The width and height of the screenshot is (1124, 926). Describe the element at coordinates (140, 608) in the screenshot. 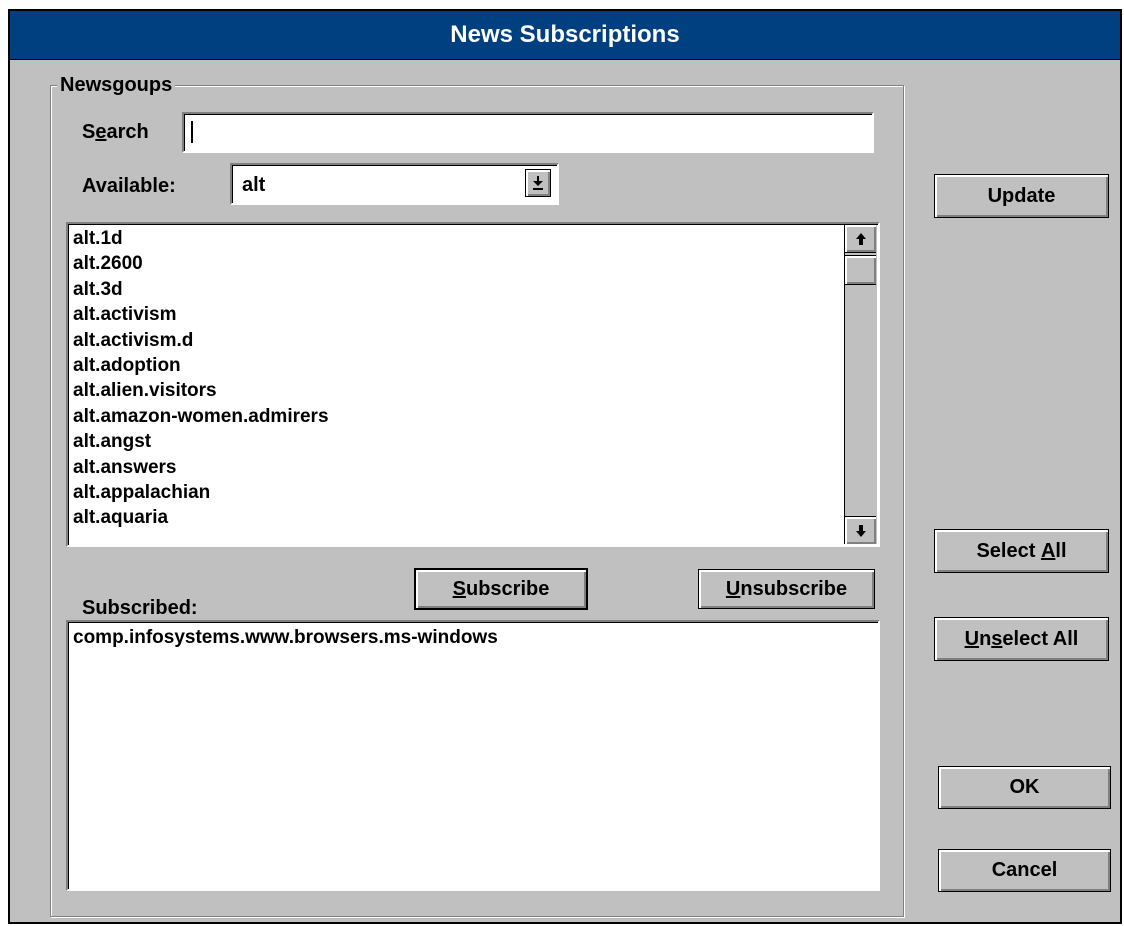

I see `subscribed-label: Subscribed:` at that location.